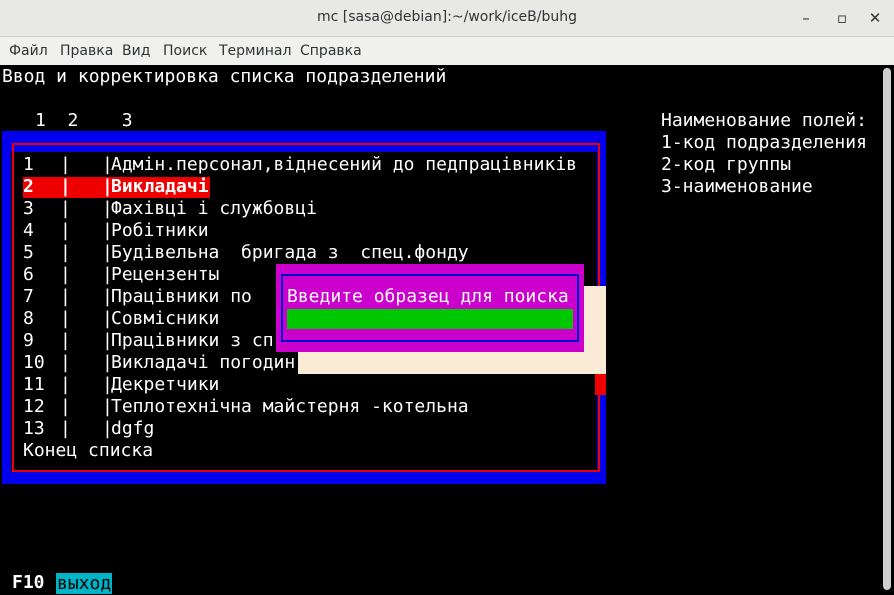 This screenshot has width=894, height=595. What do you see at coordinates (430, 308) in the screenshot?
I see `search-dialog-frame` at bounding box center [430, 308].